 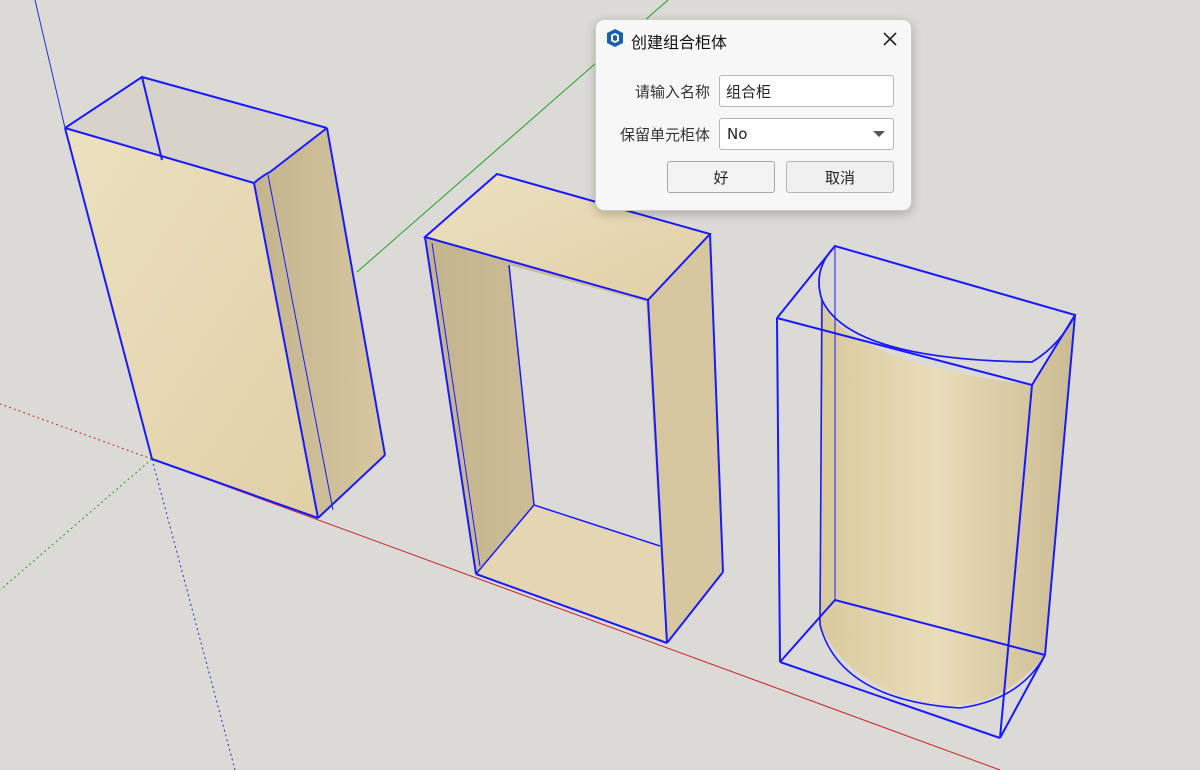 What do you see at coordinates (76, 524) in the screenshot?
I see `green-axis-dotted` at bounding box center [76, 524].